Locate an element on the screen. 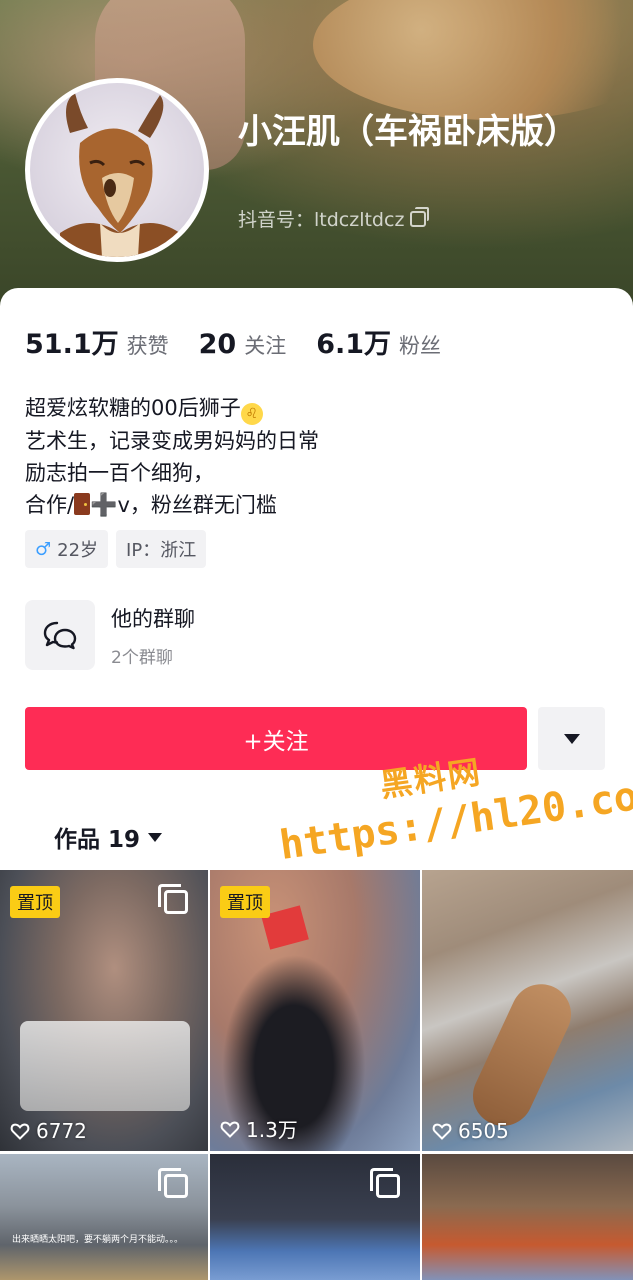 This screenshot has height=1280, width=633. door-icon is located at coordinates (82, 504).